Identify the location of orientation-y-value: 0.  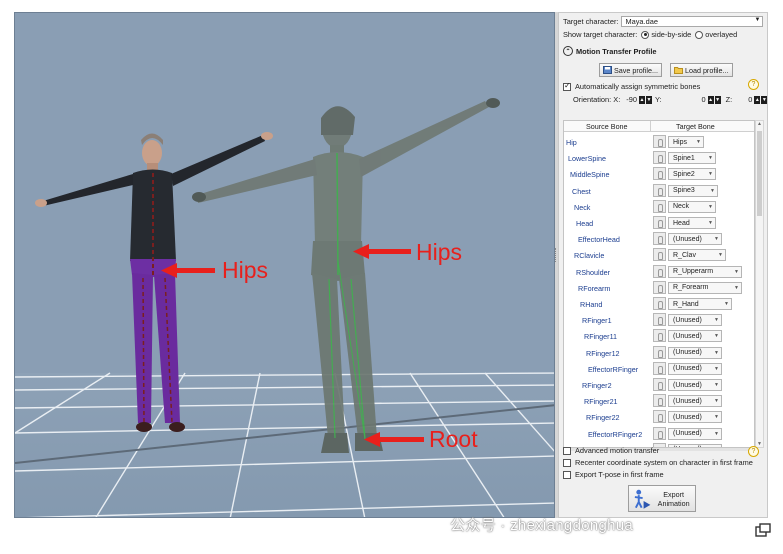
(704, 99).